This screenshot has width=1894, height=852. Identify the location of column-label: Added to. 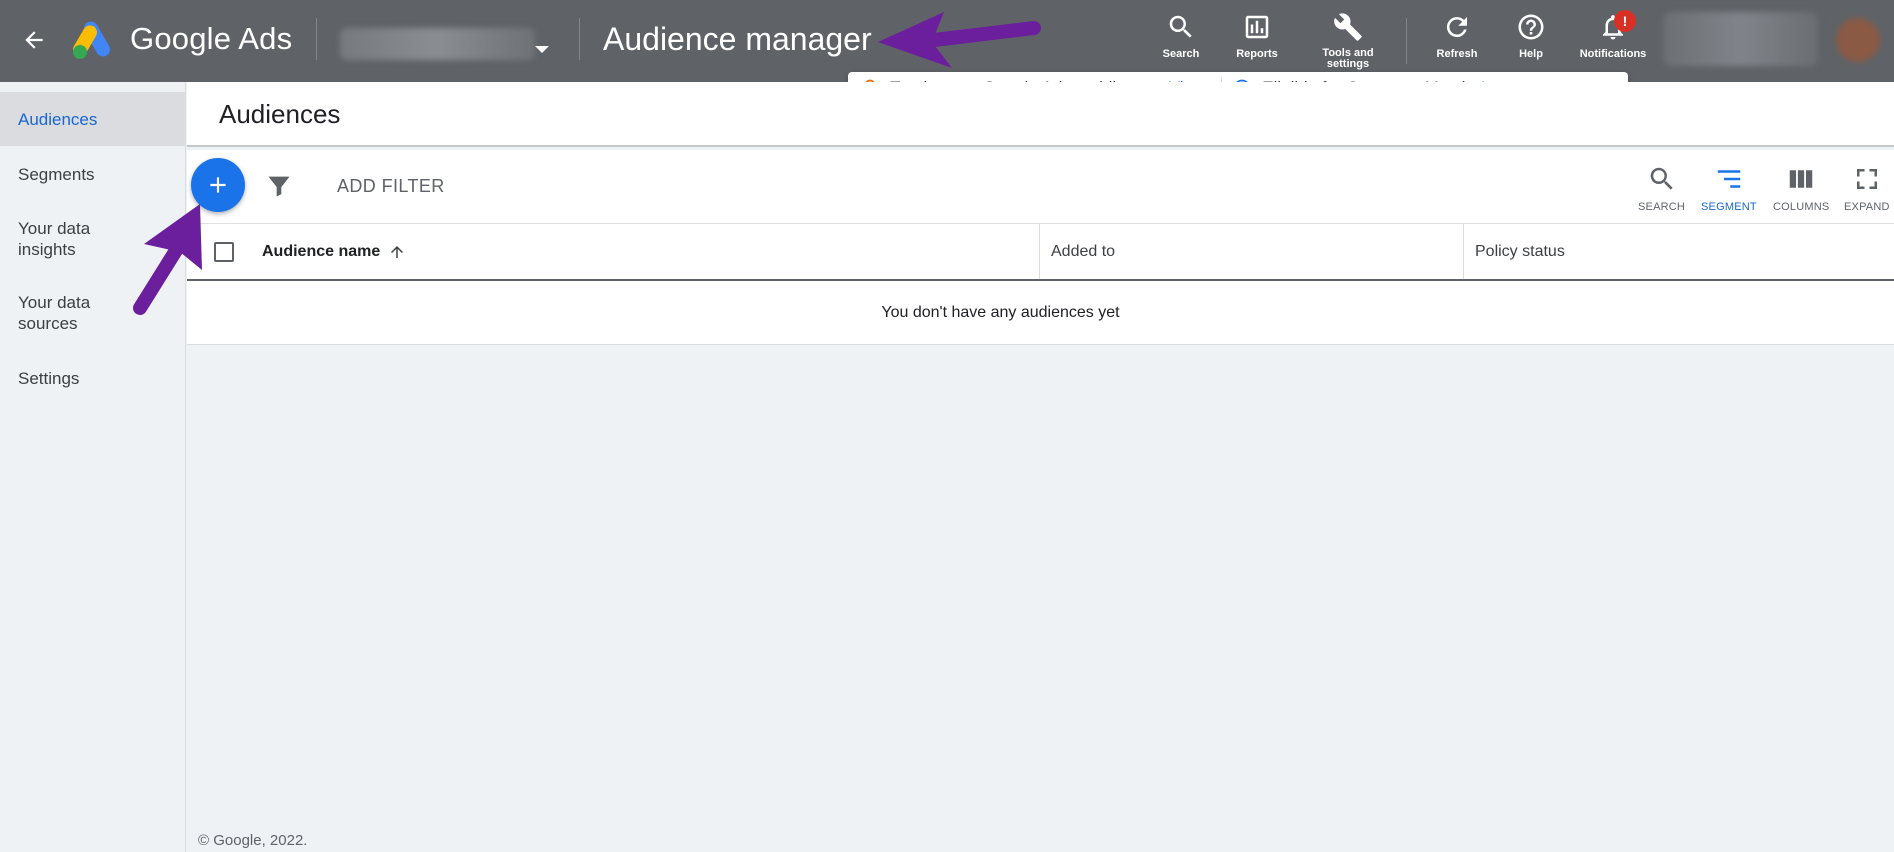
(1083, 251).